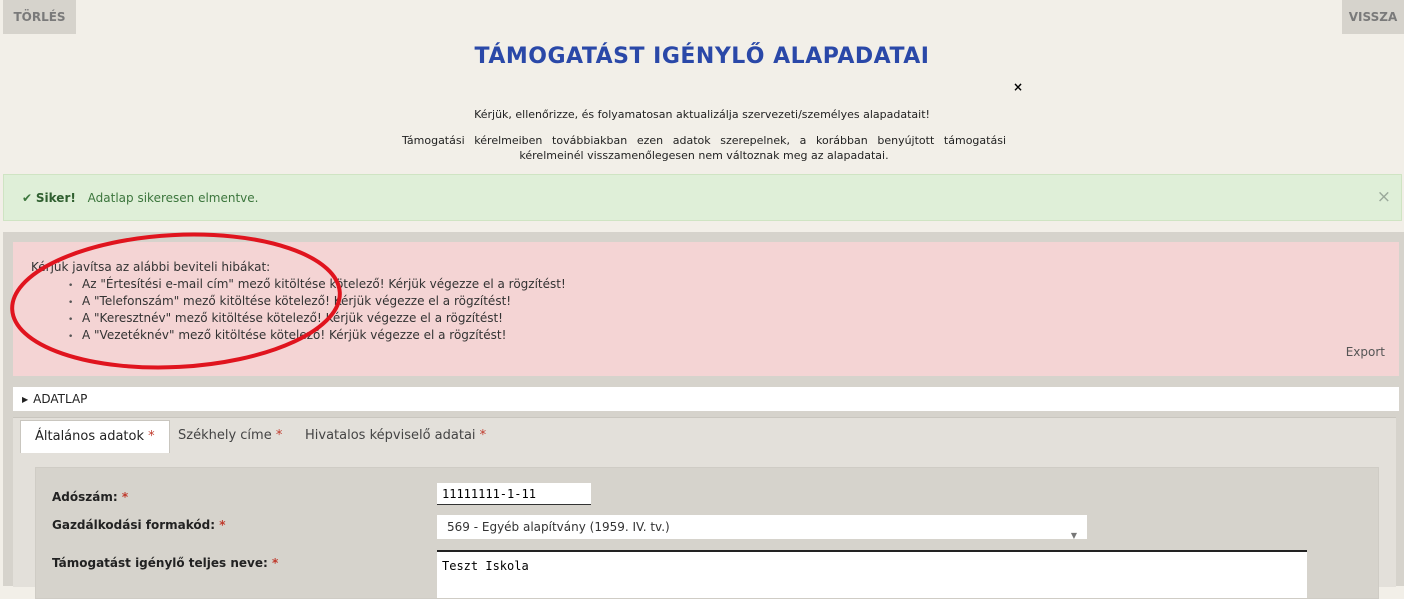  What do you see at coordinates (1384, 197) in the screenshot?
I see `alert-close-icon: ×` at bounding box center [1384, 197].